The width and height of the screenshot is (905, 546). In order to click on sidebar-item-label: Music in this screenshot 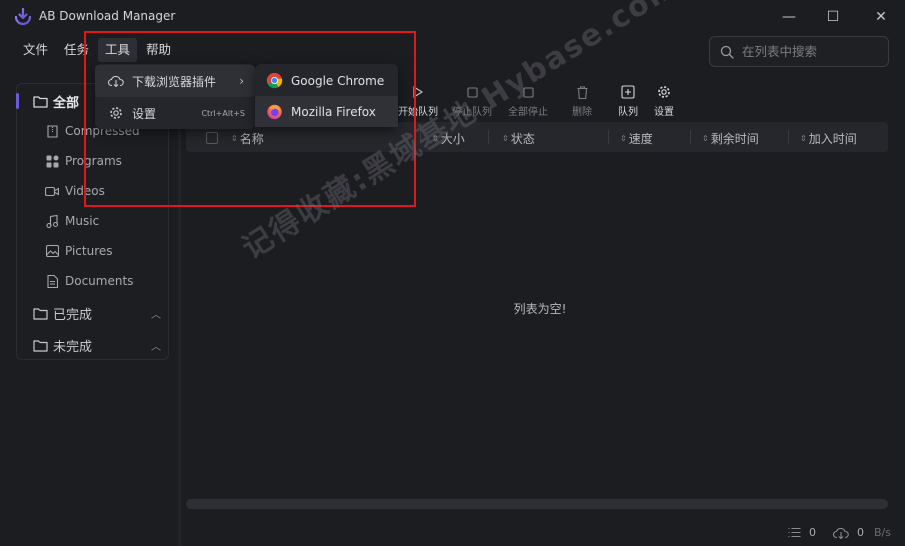, I will do `click(82, 221)`.